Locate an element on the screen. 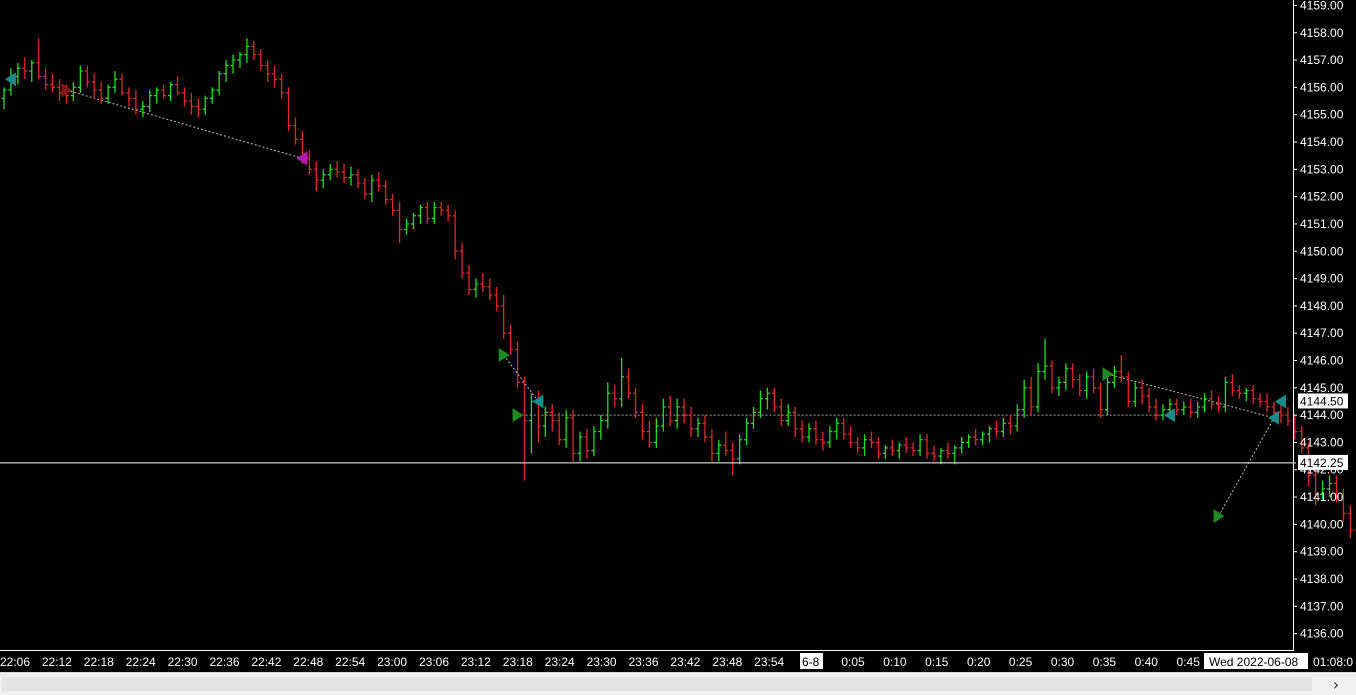  x-tick-label: 22:18 is located at coordinates (99, 662).